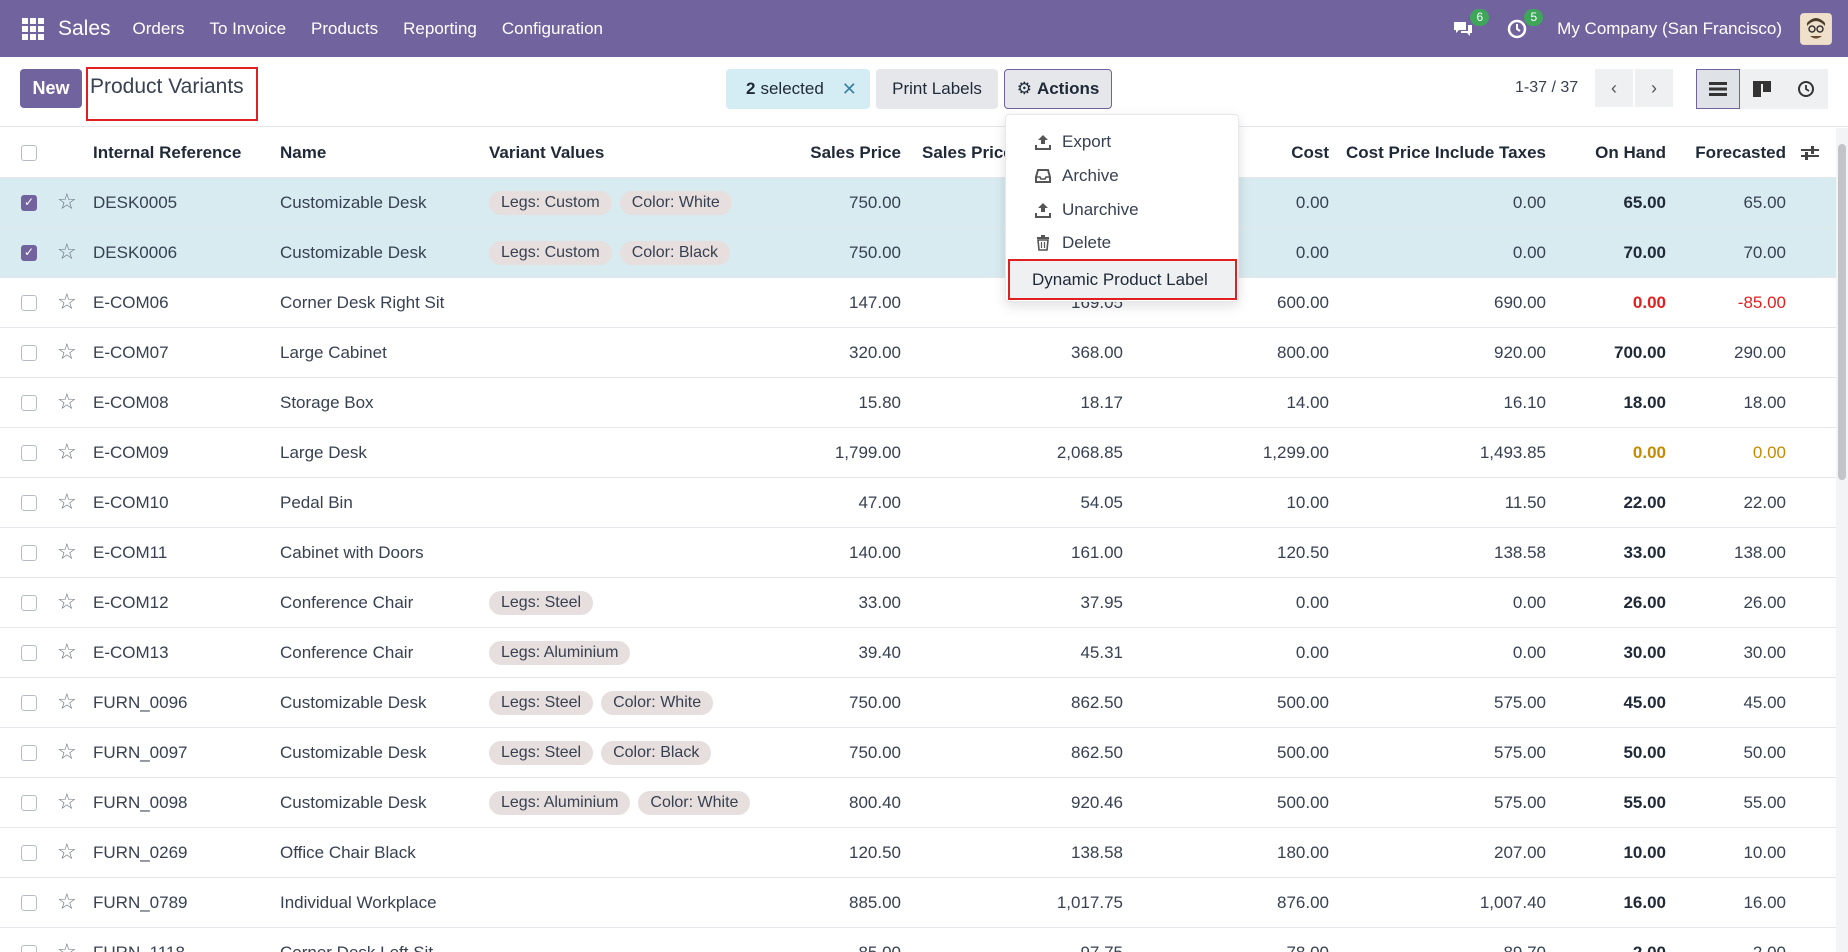 This screenshot has height=952, width=1848. Describe the element at coordinates (51, 88) in the screenshot. I see `new-button: New` at that location.